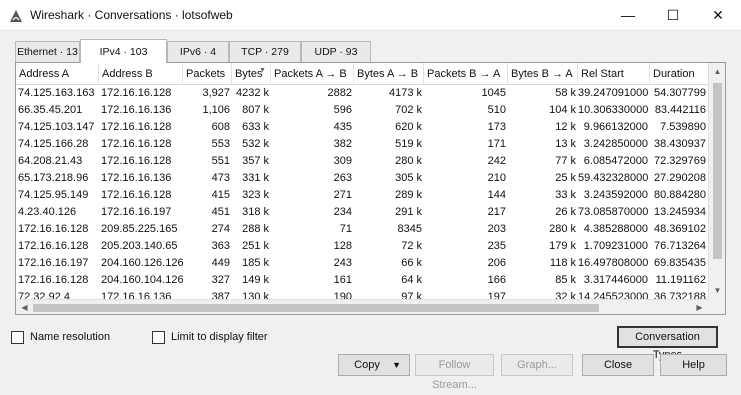 Image resolution: width=741 pixels, height=395 pixels. Describe the element at coordinates (718, 15) in the screenshot. I see `close-window-button: ✕` at that location.